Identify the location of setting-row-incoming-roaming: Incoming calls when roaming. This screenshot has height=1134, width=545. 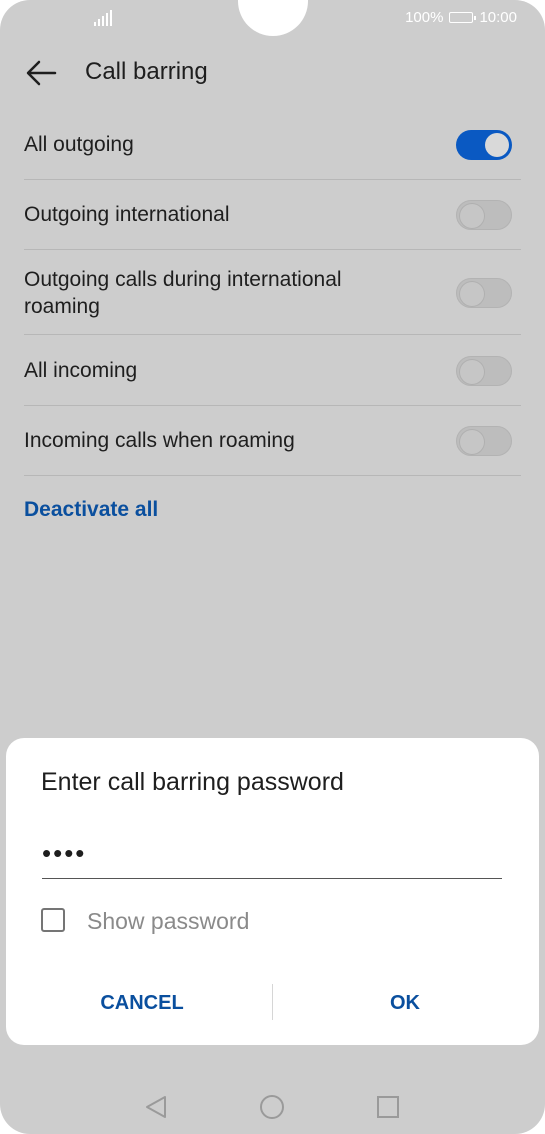
(272, 441).